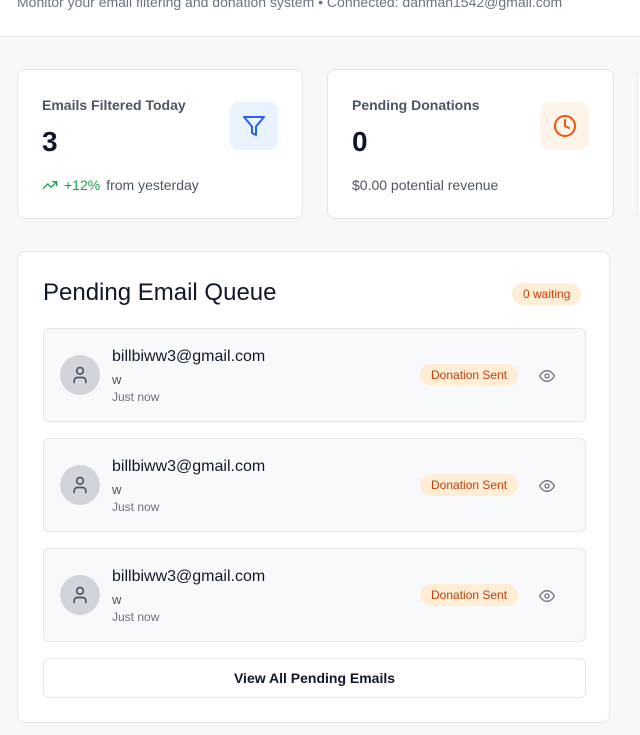  What do you see at coordinates (82, 185) in the screenshot?
I see `trend-percent: +12%` at bounding box center [82, 185].